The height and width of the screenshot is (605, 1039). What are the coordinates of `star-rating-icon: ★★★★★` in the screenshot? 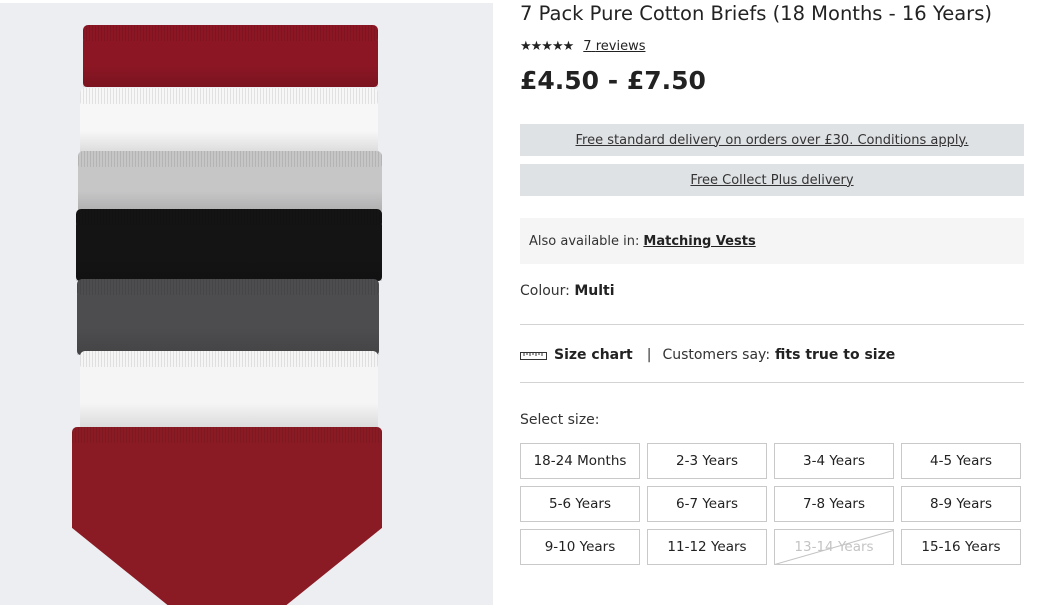 It's located at (547, 46).